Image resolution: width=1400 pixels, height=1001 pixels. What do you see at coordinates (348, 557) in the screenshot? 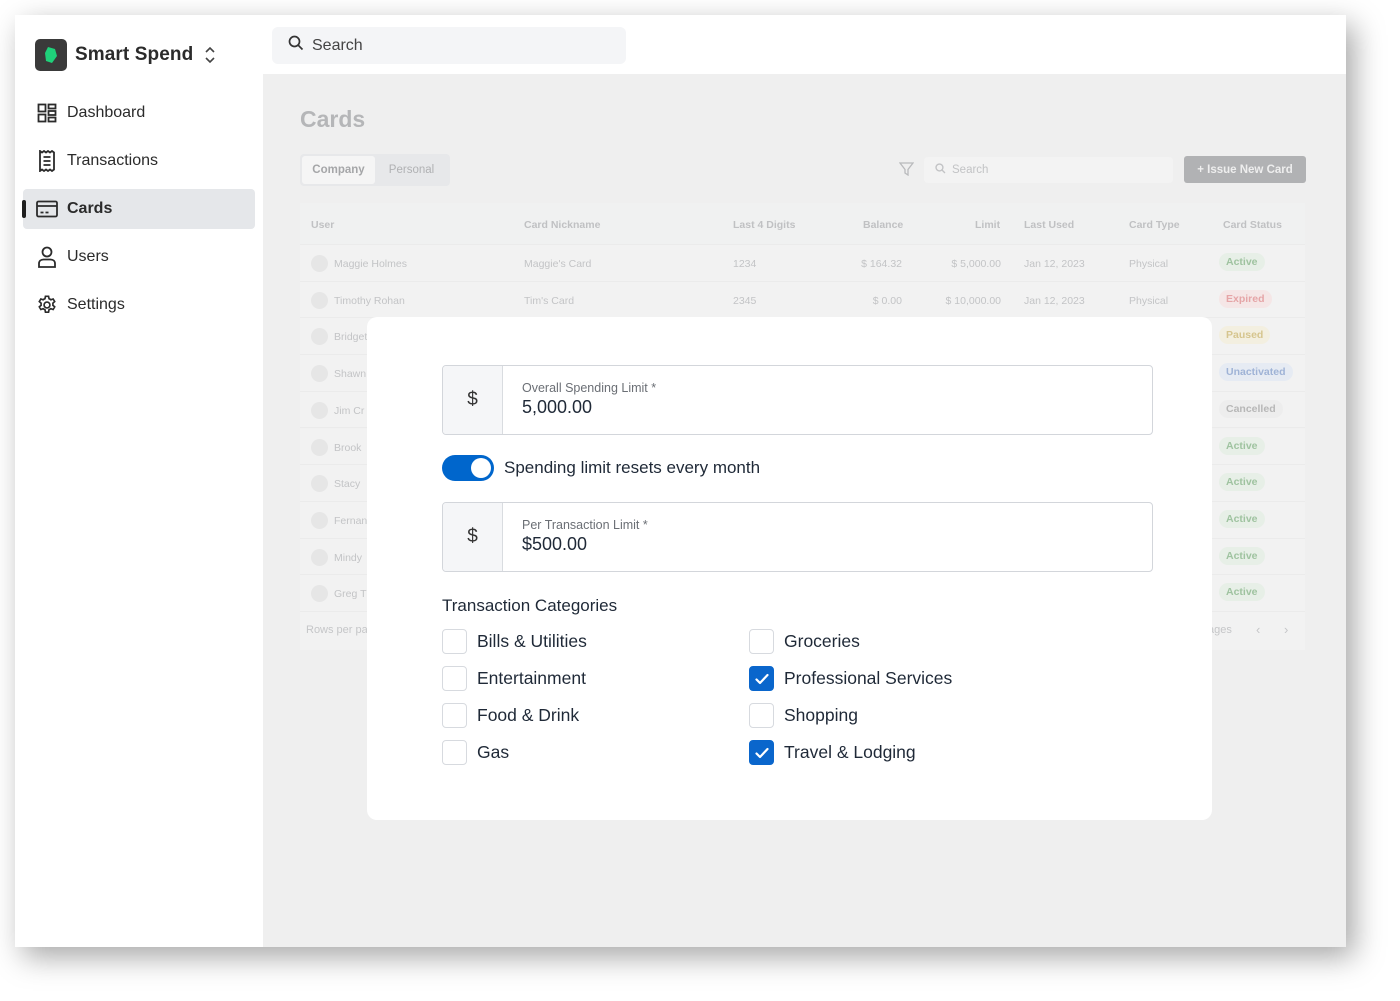
I see `cell-user: Mindy` at bounding box center [348, 557].